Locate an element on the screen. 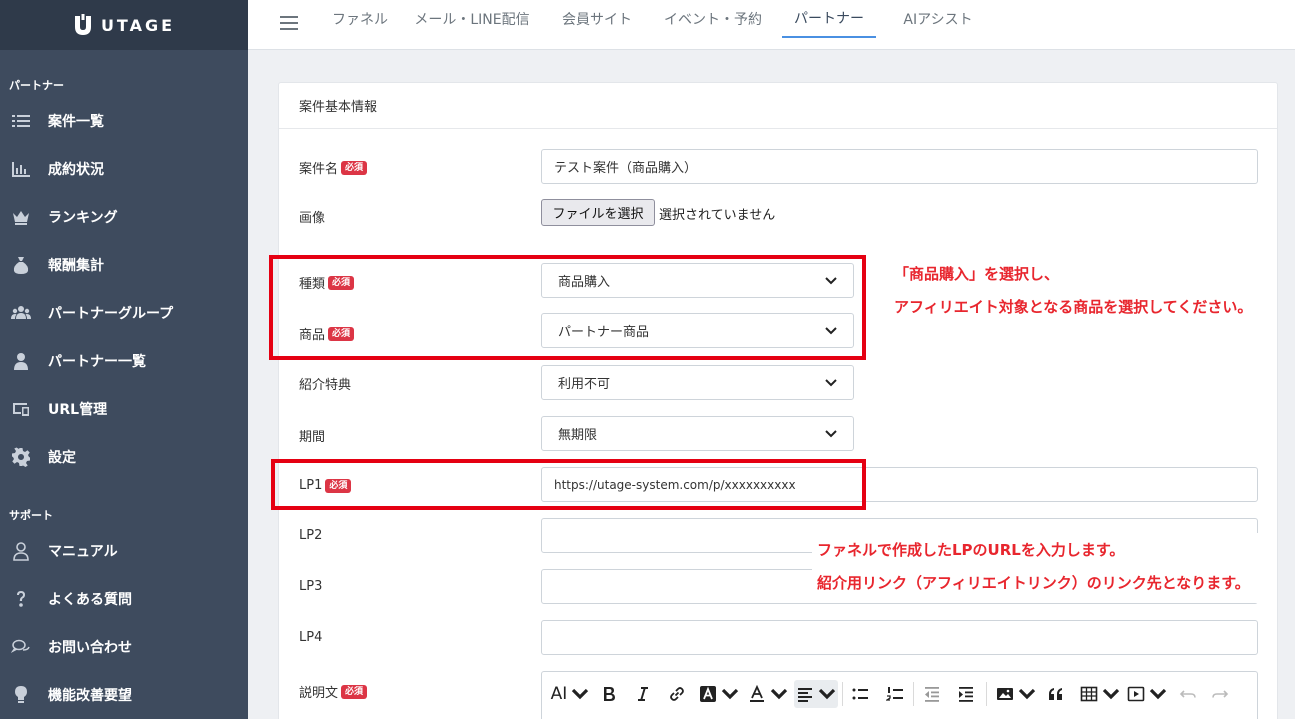 Image resolution: width=1295 pixels, height=719 pixels. sidebar-item-faq: よくある質問 is located at coordinates (124, 599).